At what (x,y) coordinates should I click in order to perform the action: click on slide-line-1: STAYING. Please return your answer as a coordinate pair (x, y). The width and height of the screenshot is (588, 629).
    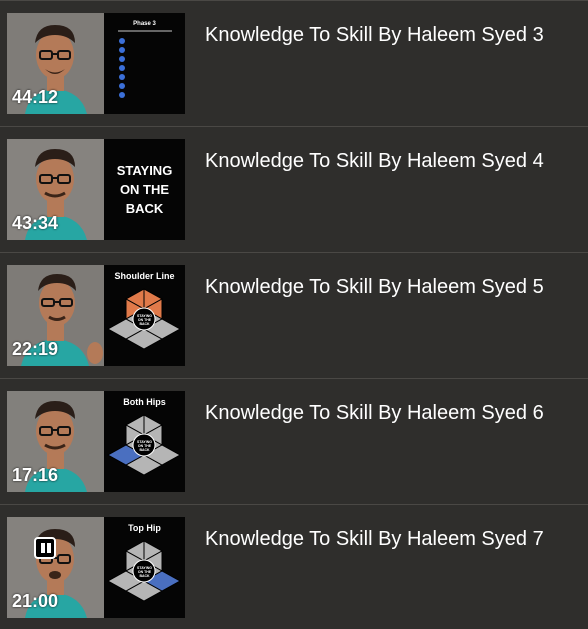
    Looking at the image, I should click on (144, 170).